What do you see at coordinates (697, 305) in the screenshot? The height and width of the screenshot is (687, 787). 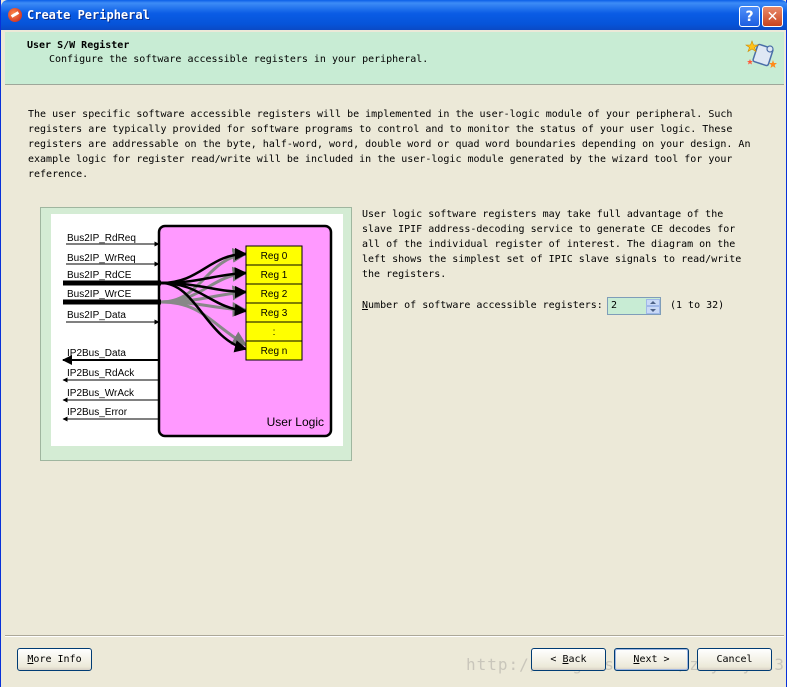 I see `register-count-range: (1 to 32)` at bounding box center [697, 305].